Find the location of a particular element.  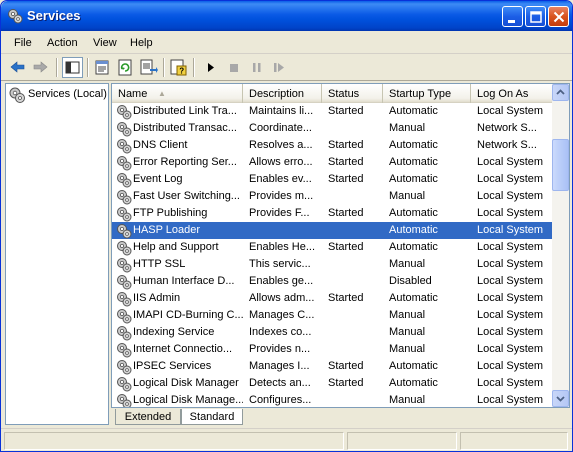

restart-service-icon is located at coordinates (279, 67).